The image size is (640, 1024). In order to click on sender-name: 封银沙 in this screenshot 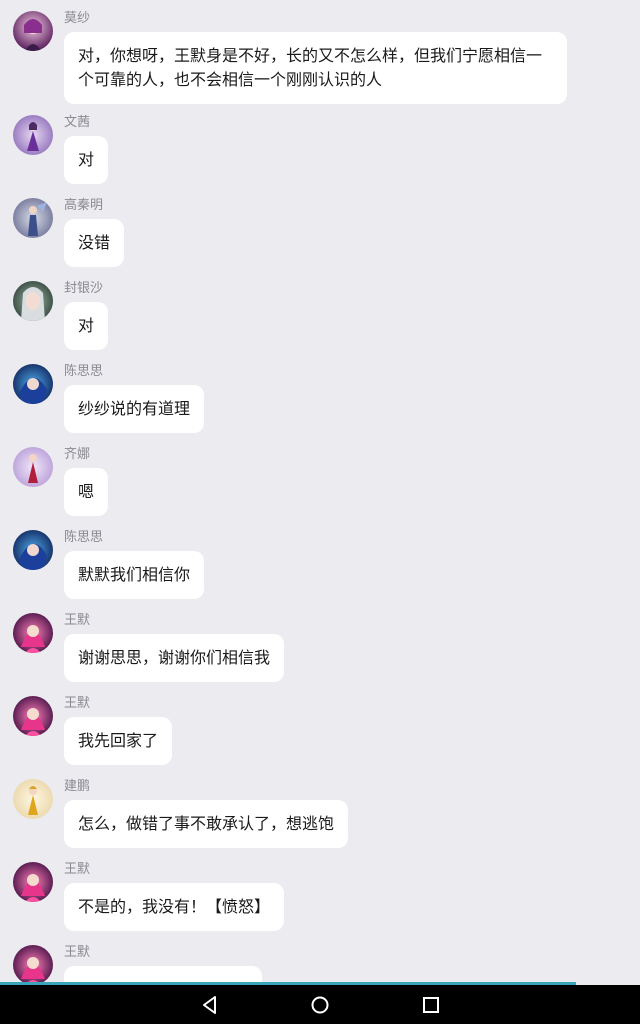, I will do `click(84, 288)`.